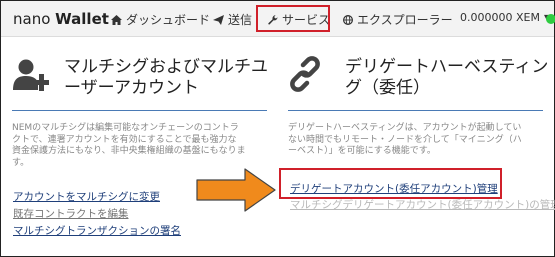 The width and height of the screenshot is (555, 257). Describe the element at coordinates (390, 183) in the screenshot. I see `delegated-highlight-box` at that location.